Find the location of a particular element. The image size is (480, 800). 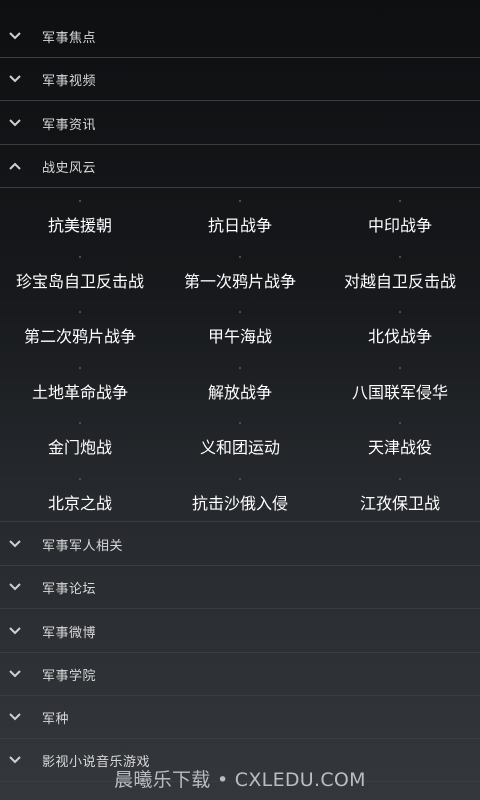

battle-item: 北京之战 is located at coordinates (80, 496).